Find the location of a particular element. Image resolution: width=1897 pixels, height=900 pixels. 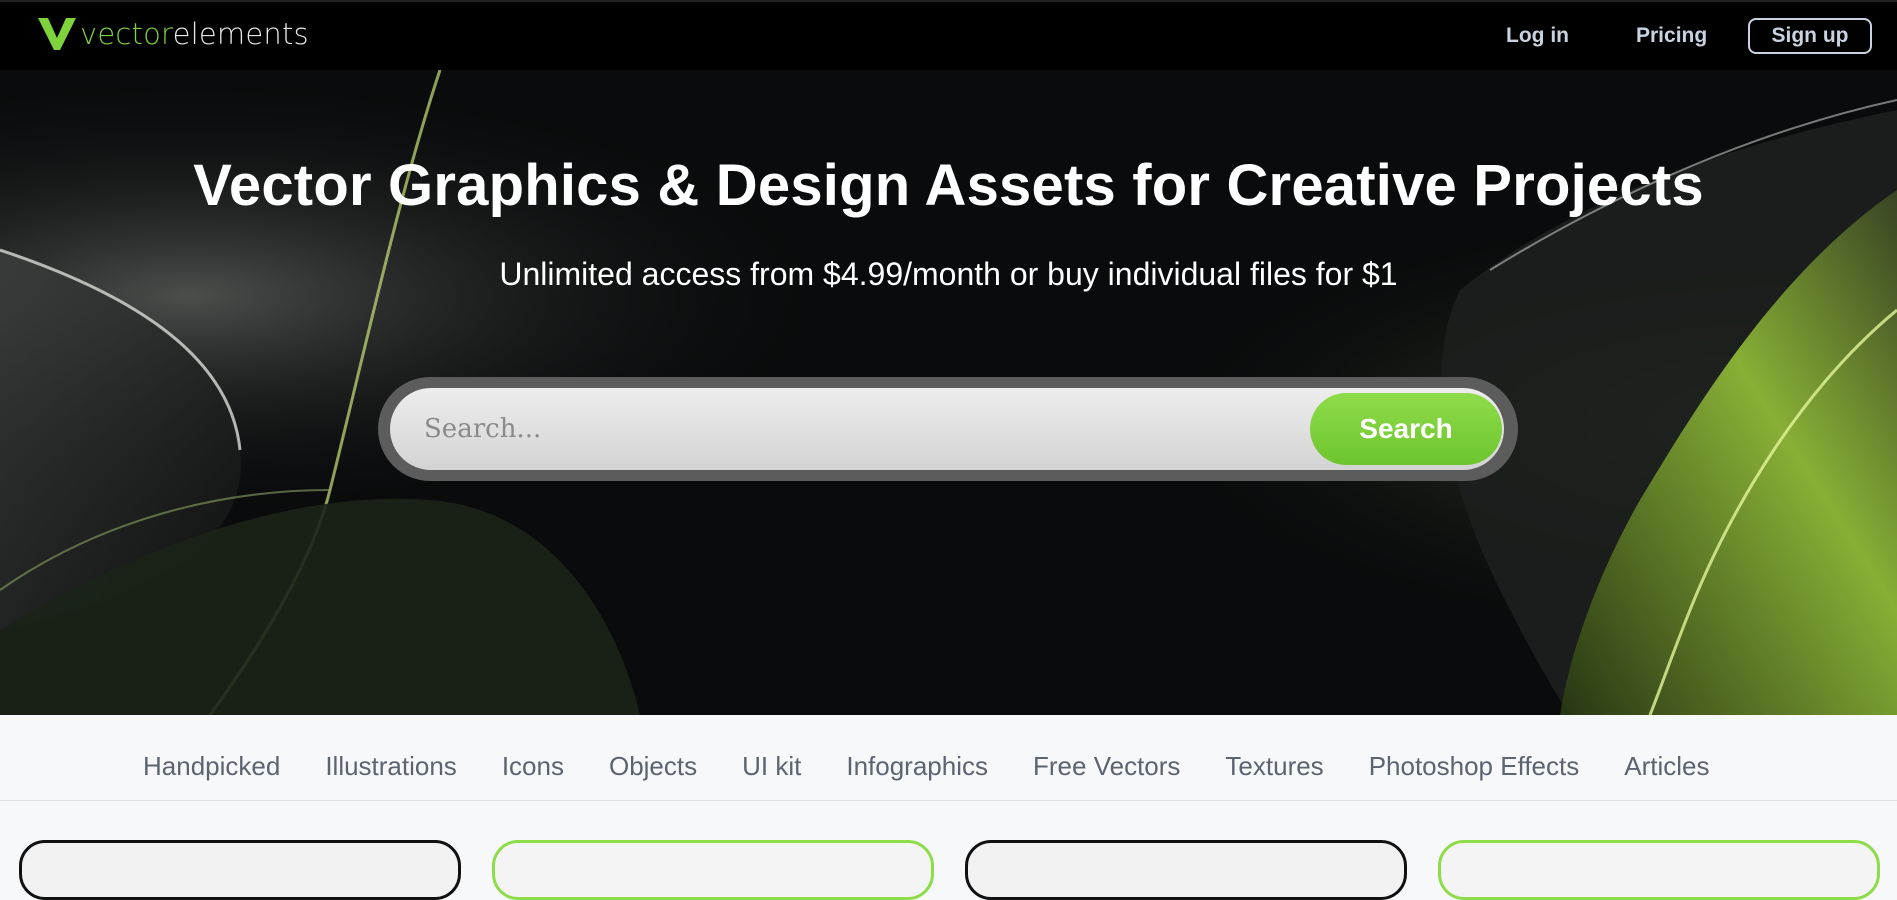

site-logo: vectorelements is located at coordinates (172, 34).